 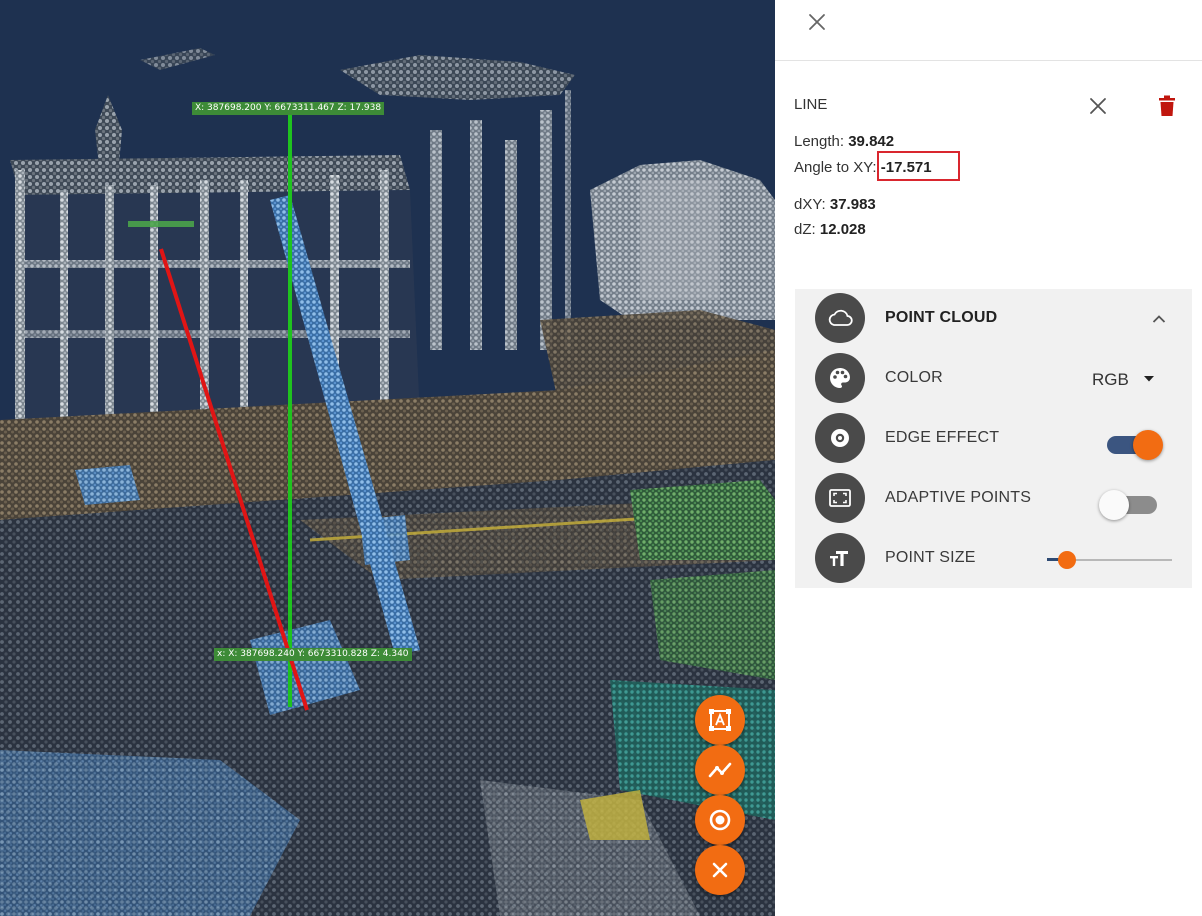 What do you see at coordinates (1149, 379) in the screenshot?
I see `caret-down-icon` at bounding box center [1149, 379].